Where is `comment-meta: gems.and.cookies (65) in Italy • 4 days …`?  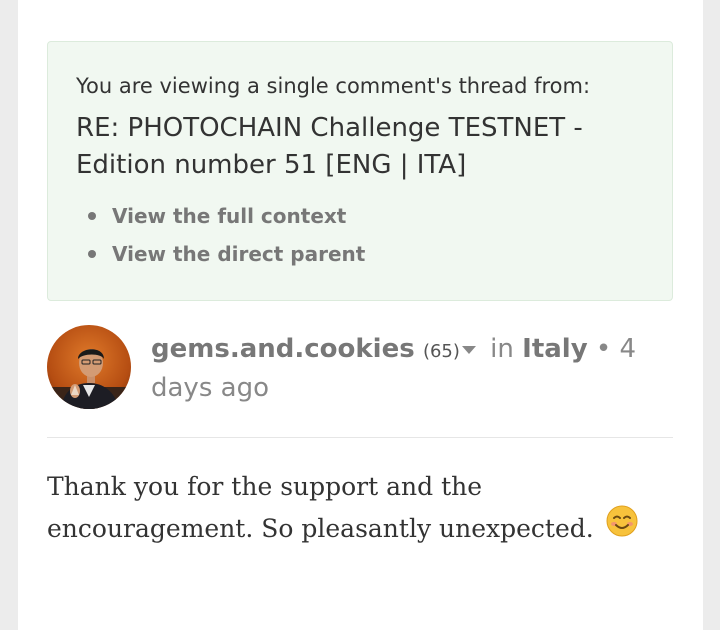
comment-meta: gems.and.cookies (65) in Italy • 4 days … is located at coordinates (401, 368).